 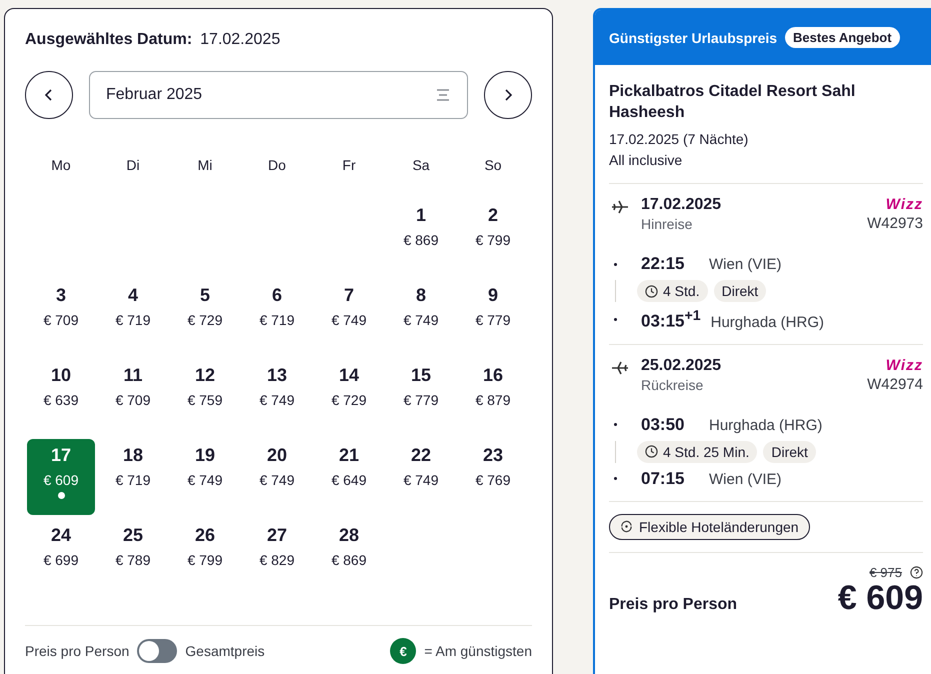 I want to click on flight-number: W42973, so click(x=895, y=223).